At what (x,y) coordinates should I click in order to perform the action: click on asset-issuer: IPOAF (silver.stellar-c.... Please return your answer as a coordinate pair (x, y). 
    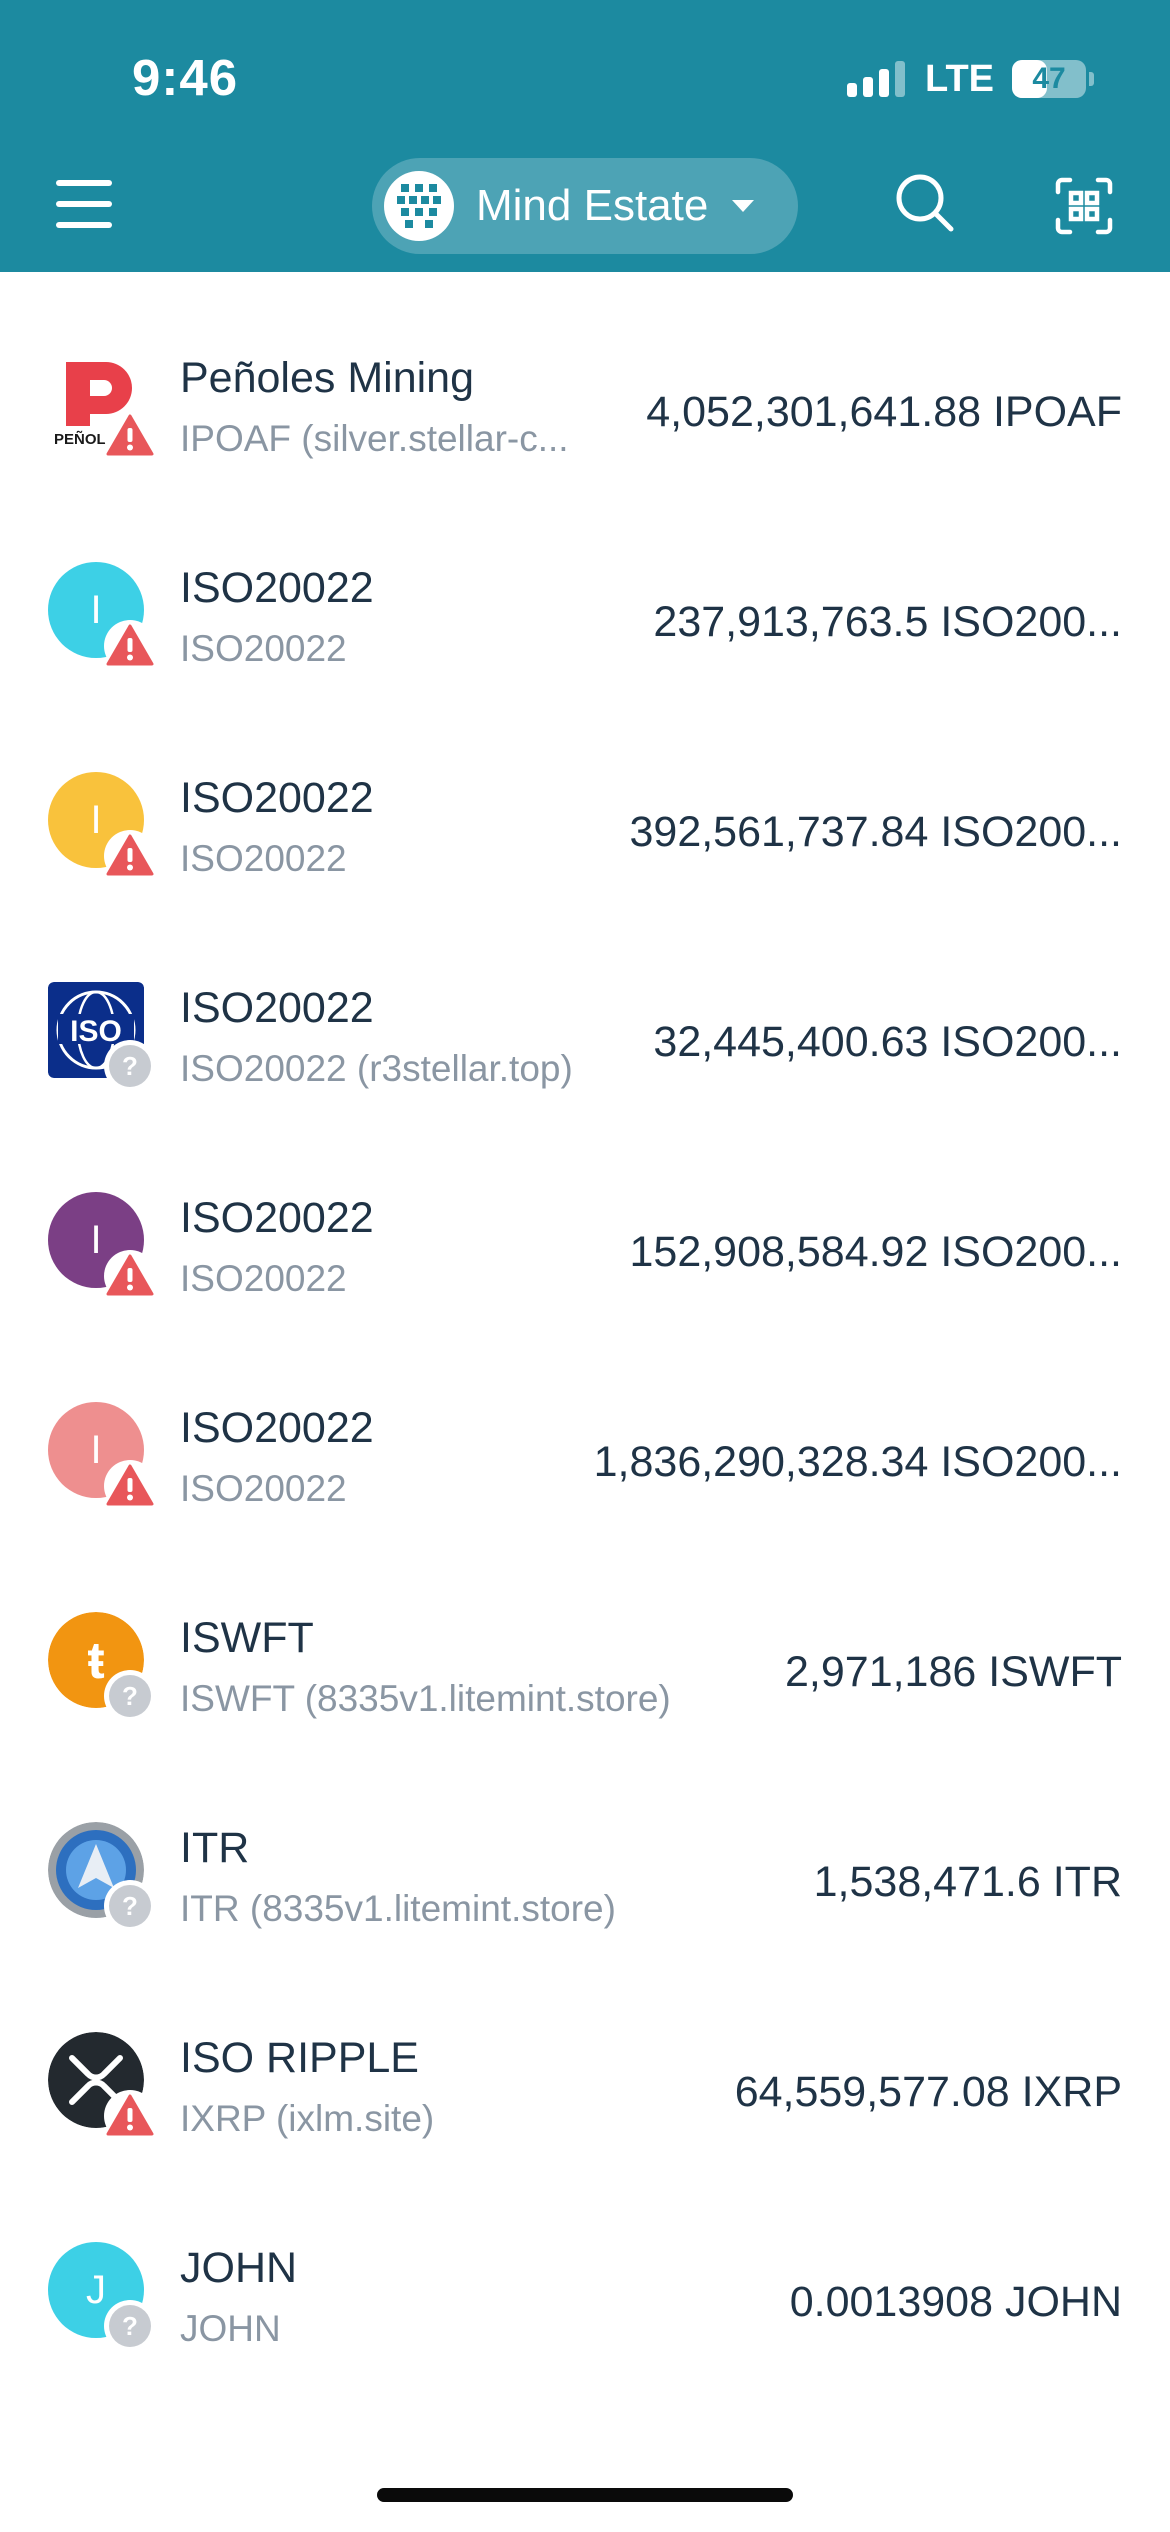
    Looking at the image, I should click on (374, 438).